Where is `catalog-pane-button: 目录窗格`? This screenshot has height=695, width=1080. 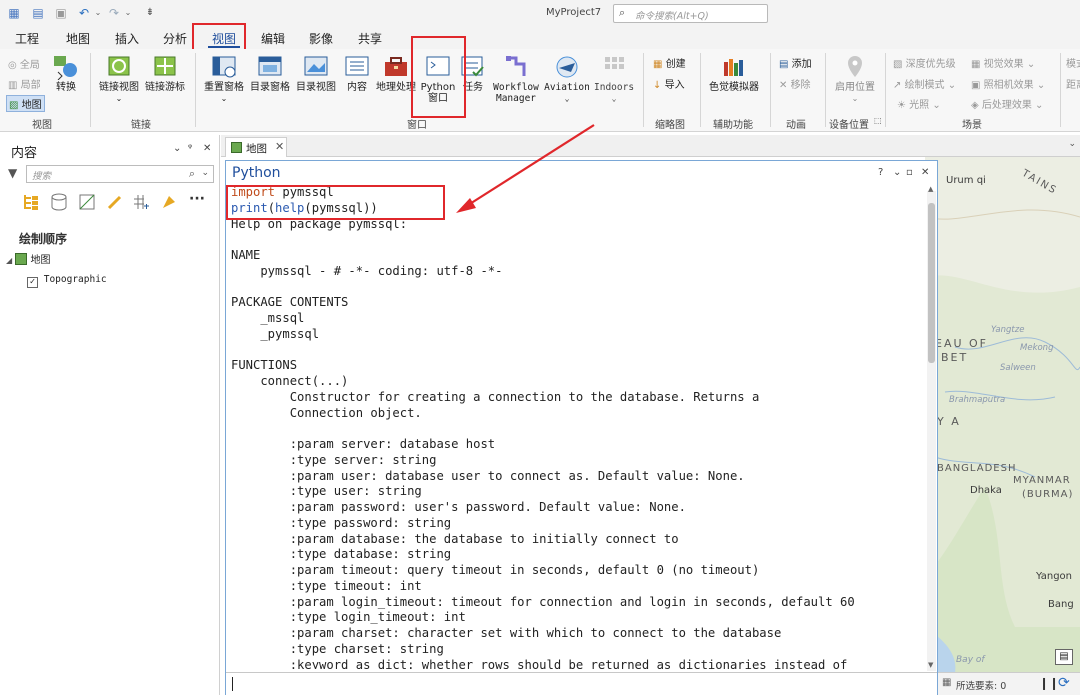
catalog-pane-button: 目录窗格 is located at coordinates (270, 73).